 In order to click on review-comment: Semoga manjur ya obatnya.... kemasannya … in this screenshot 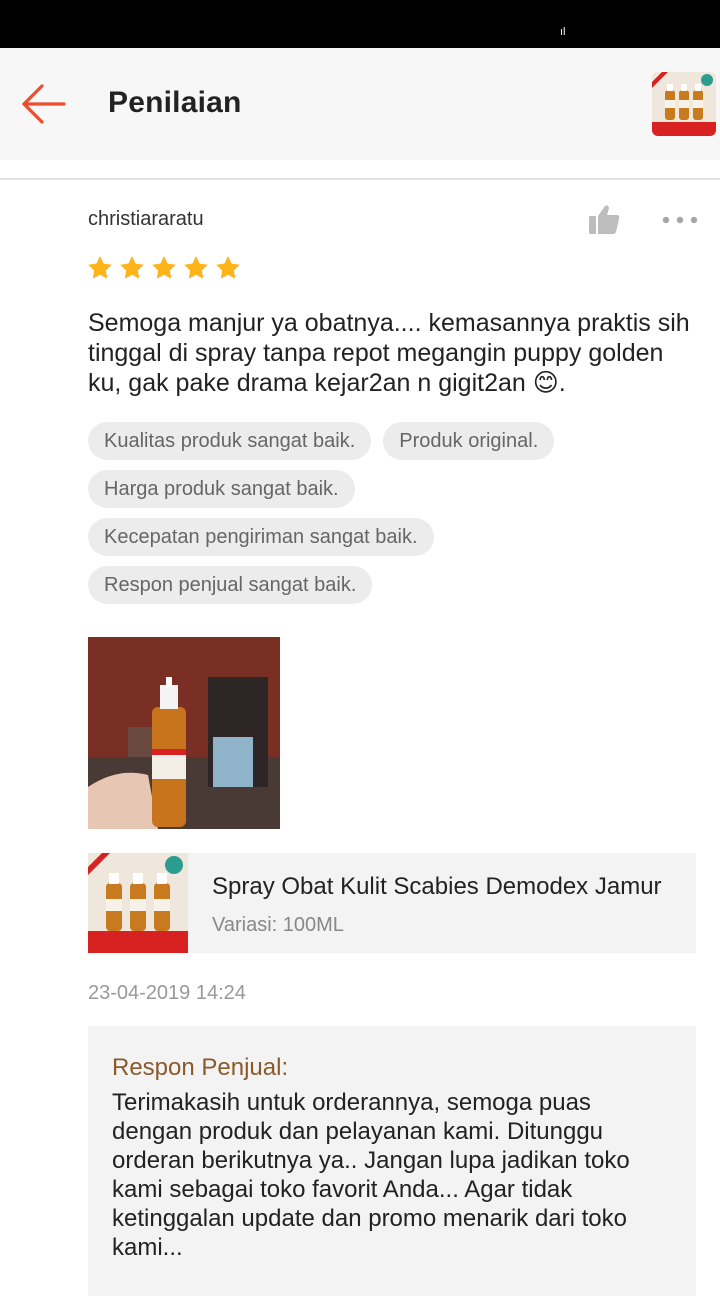, I will do `click(389, 353)`.